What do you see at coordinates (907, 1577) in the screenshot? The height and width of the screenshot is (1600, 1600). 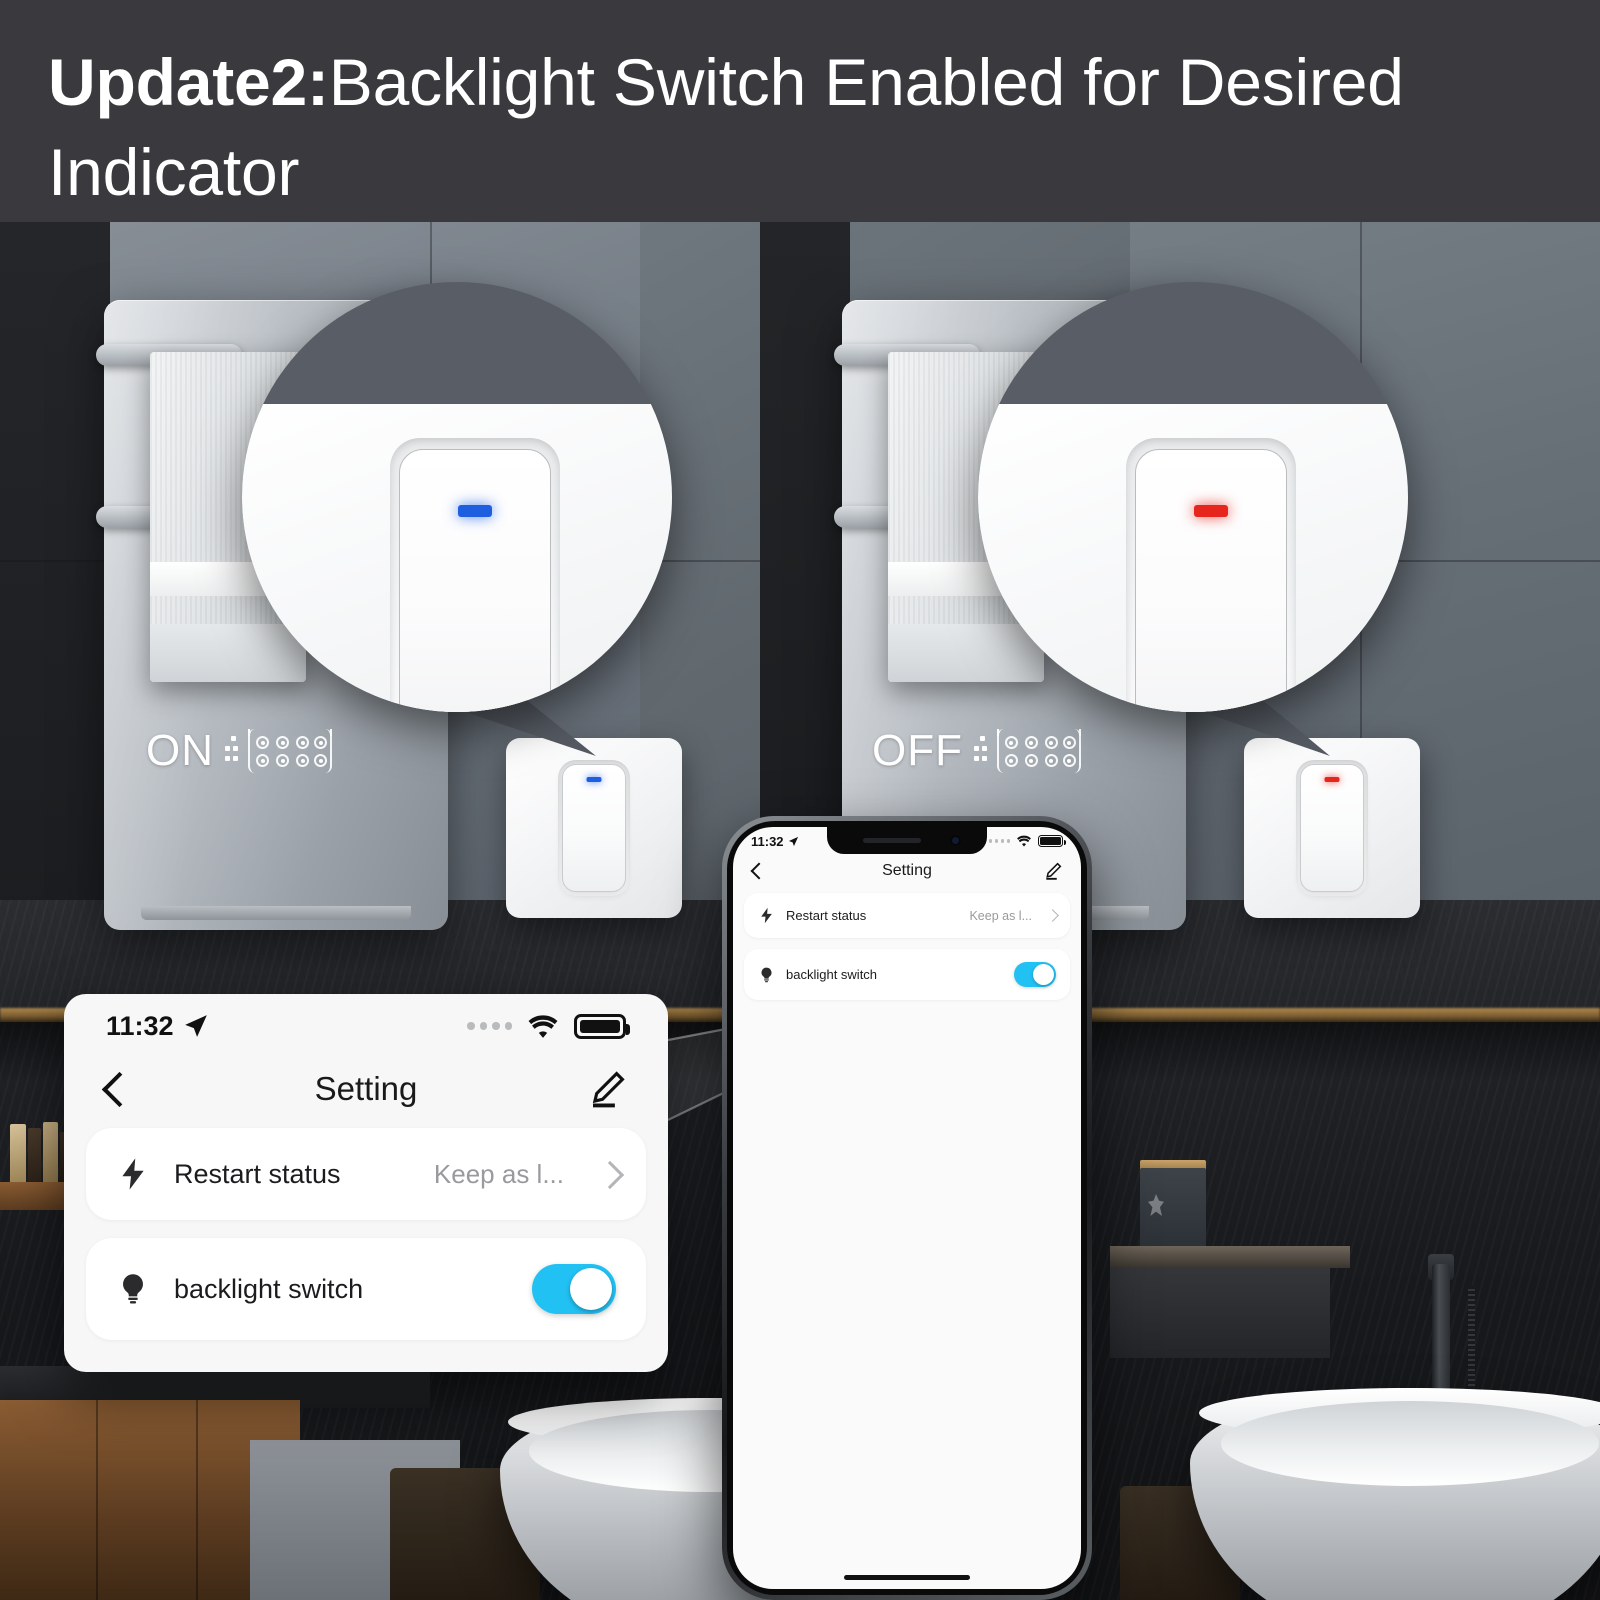 I see `home-indicator` at bounding box center [907, 1577].